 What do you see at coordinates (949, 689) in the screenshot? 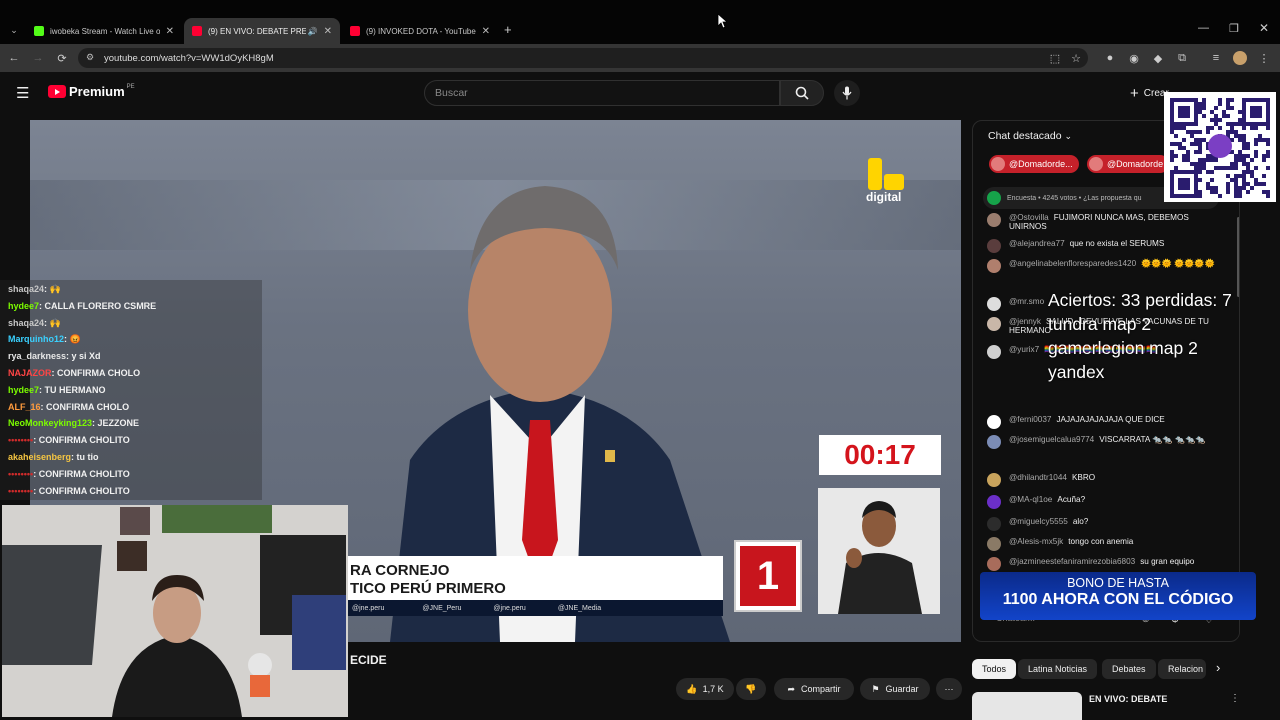
I see `more-actions-button: ⋯` at bounding box center [949, 689].